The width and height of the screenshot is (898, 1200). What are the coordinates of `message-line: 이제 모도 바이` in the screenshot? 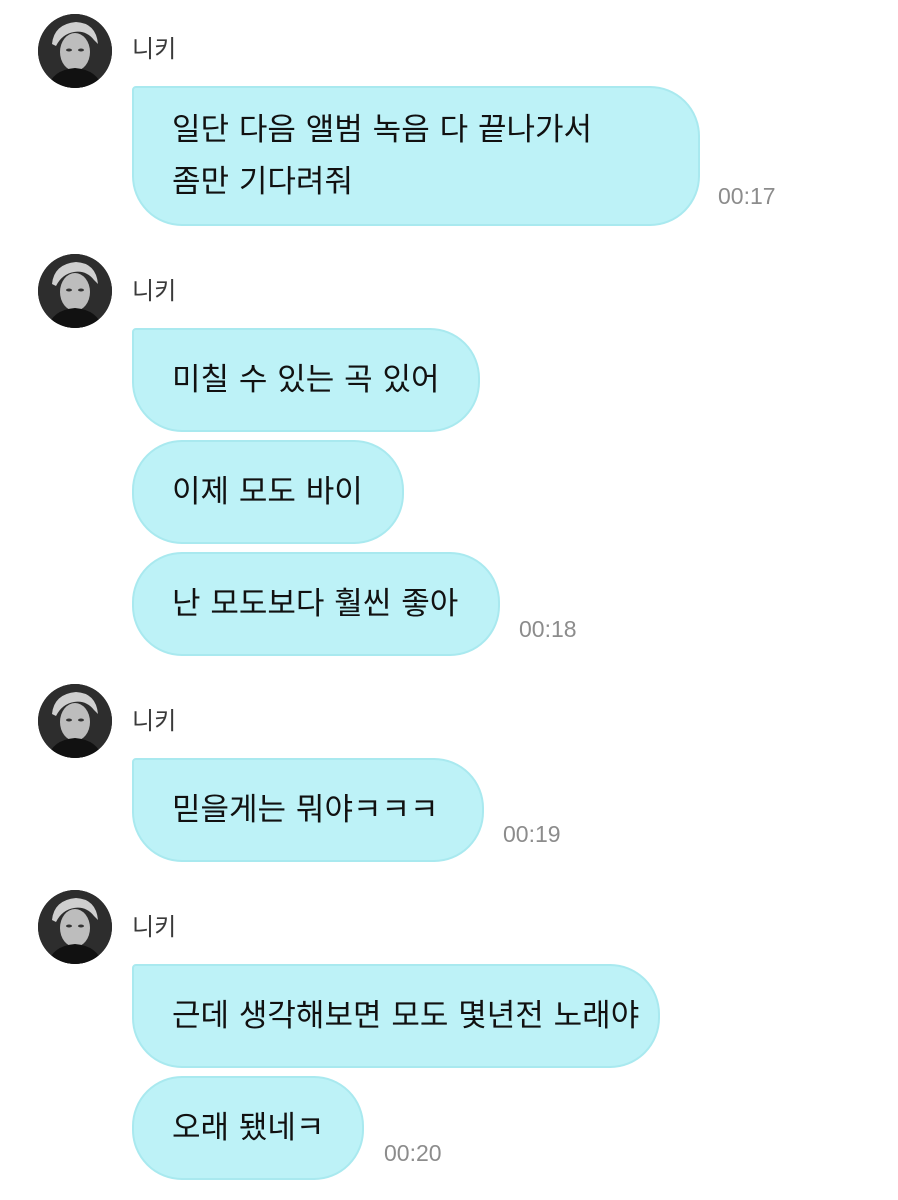 It's located at (267, 492).